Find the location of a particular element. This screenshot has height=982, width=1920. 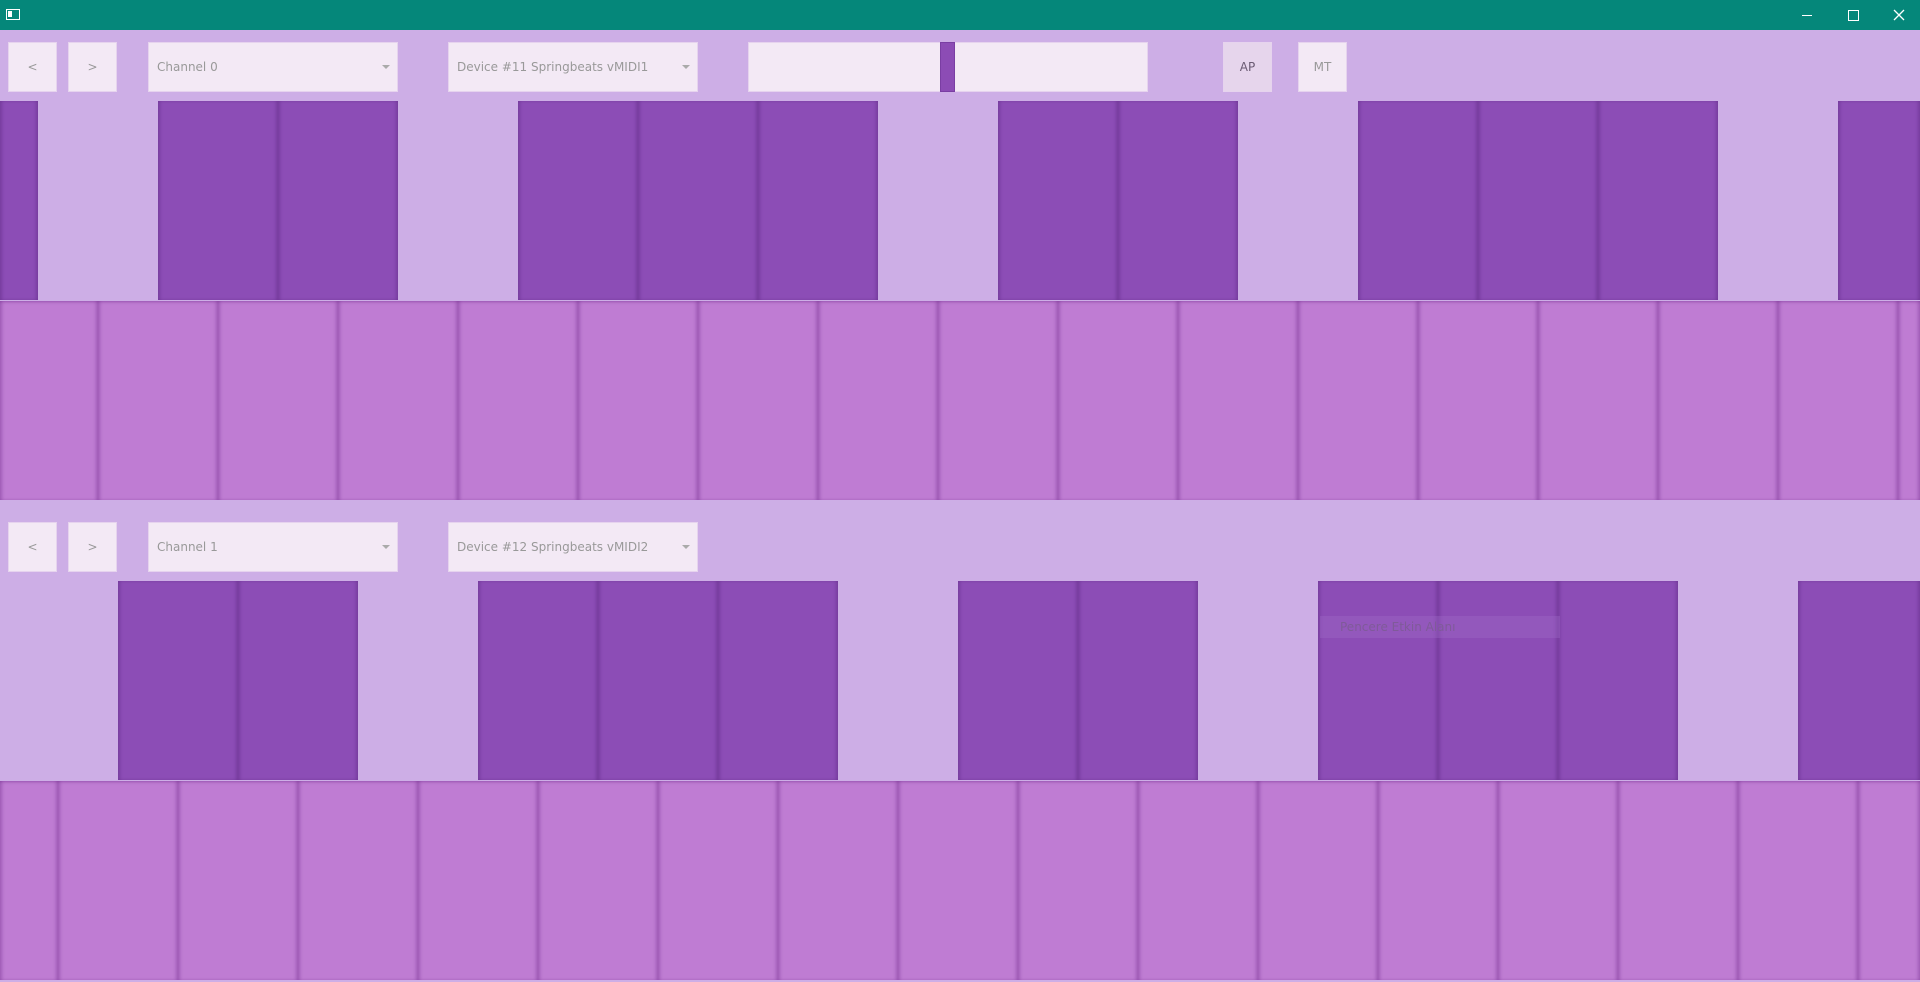

window-app-icon is located at coordinates (13, 14).